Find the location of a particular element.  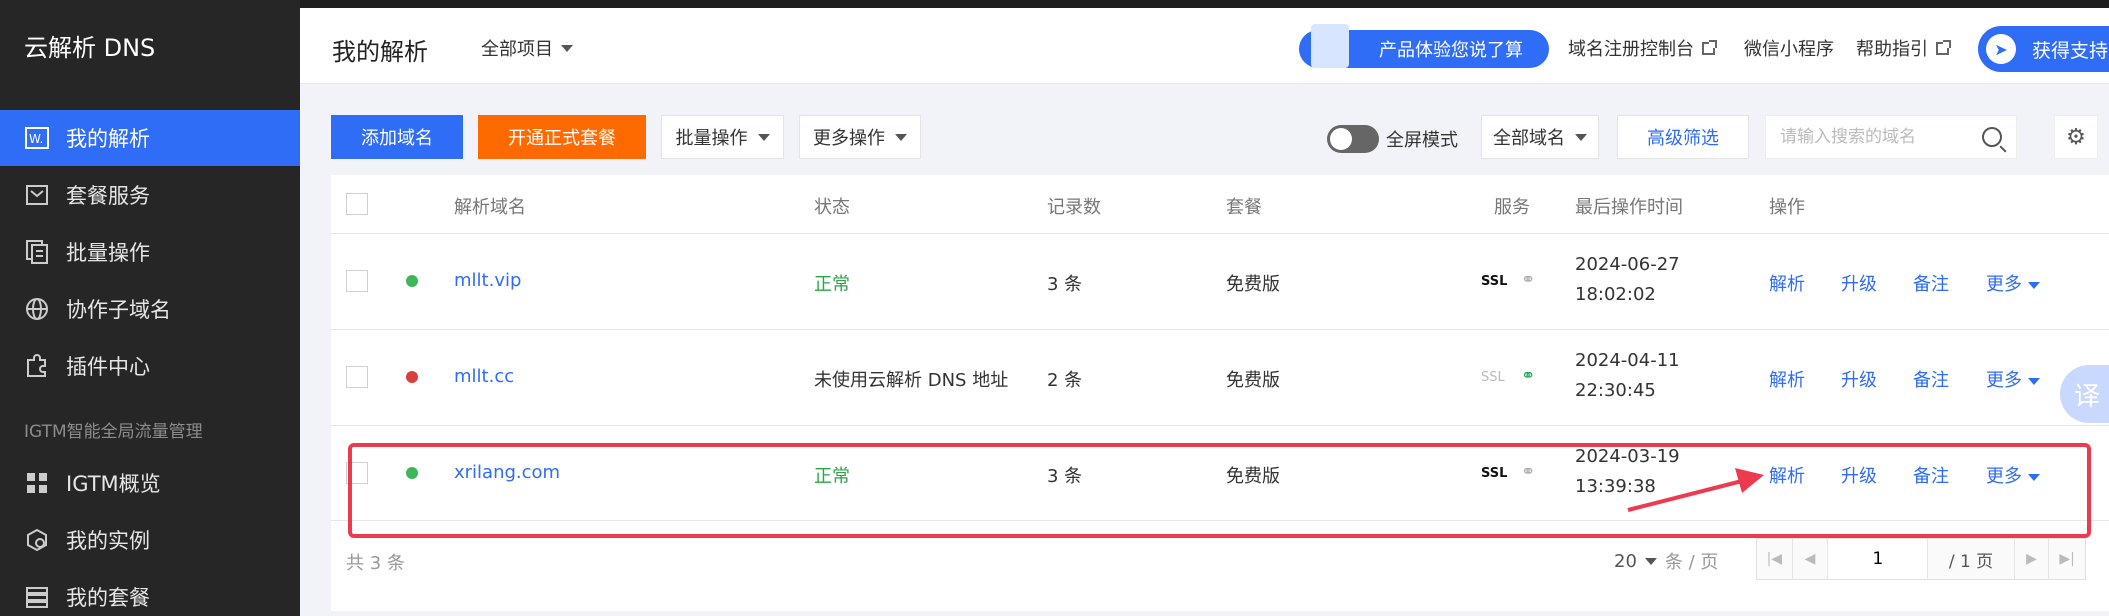

translate-tab: 译 is located at coordinates (2084, 394).